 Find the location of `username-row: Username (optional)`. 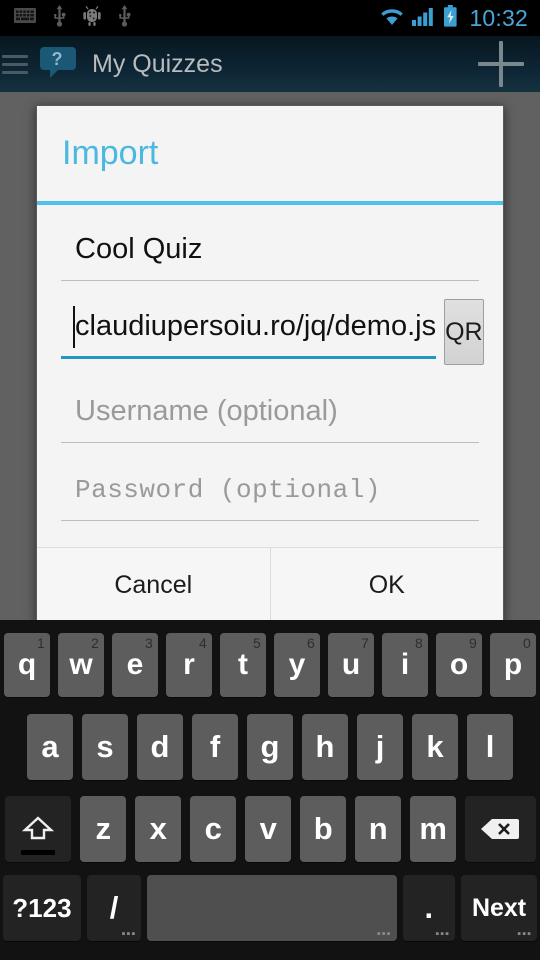

username-row: Username (optional) is located at coordinates (270, 412).